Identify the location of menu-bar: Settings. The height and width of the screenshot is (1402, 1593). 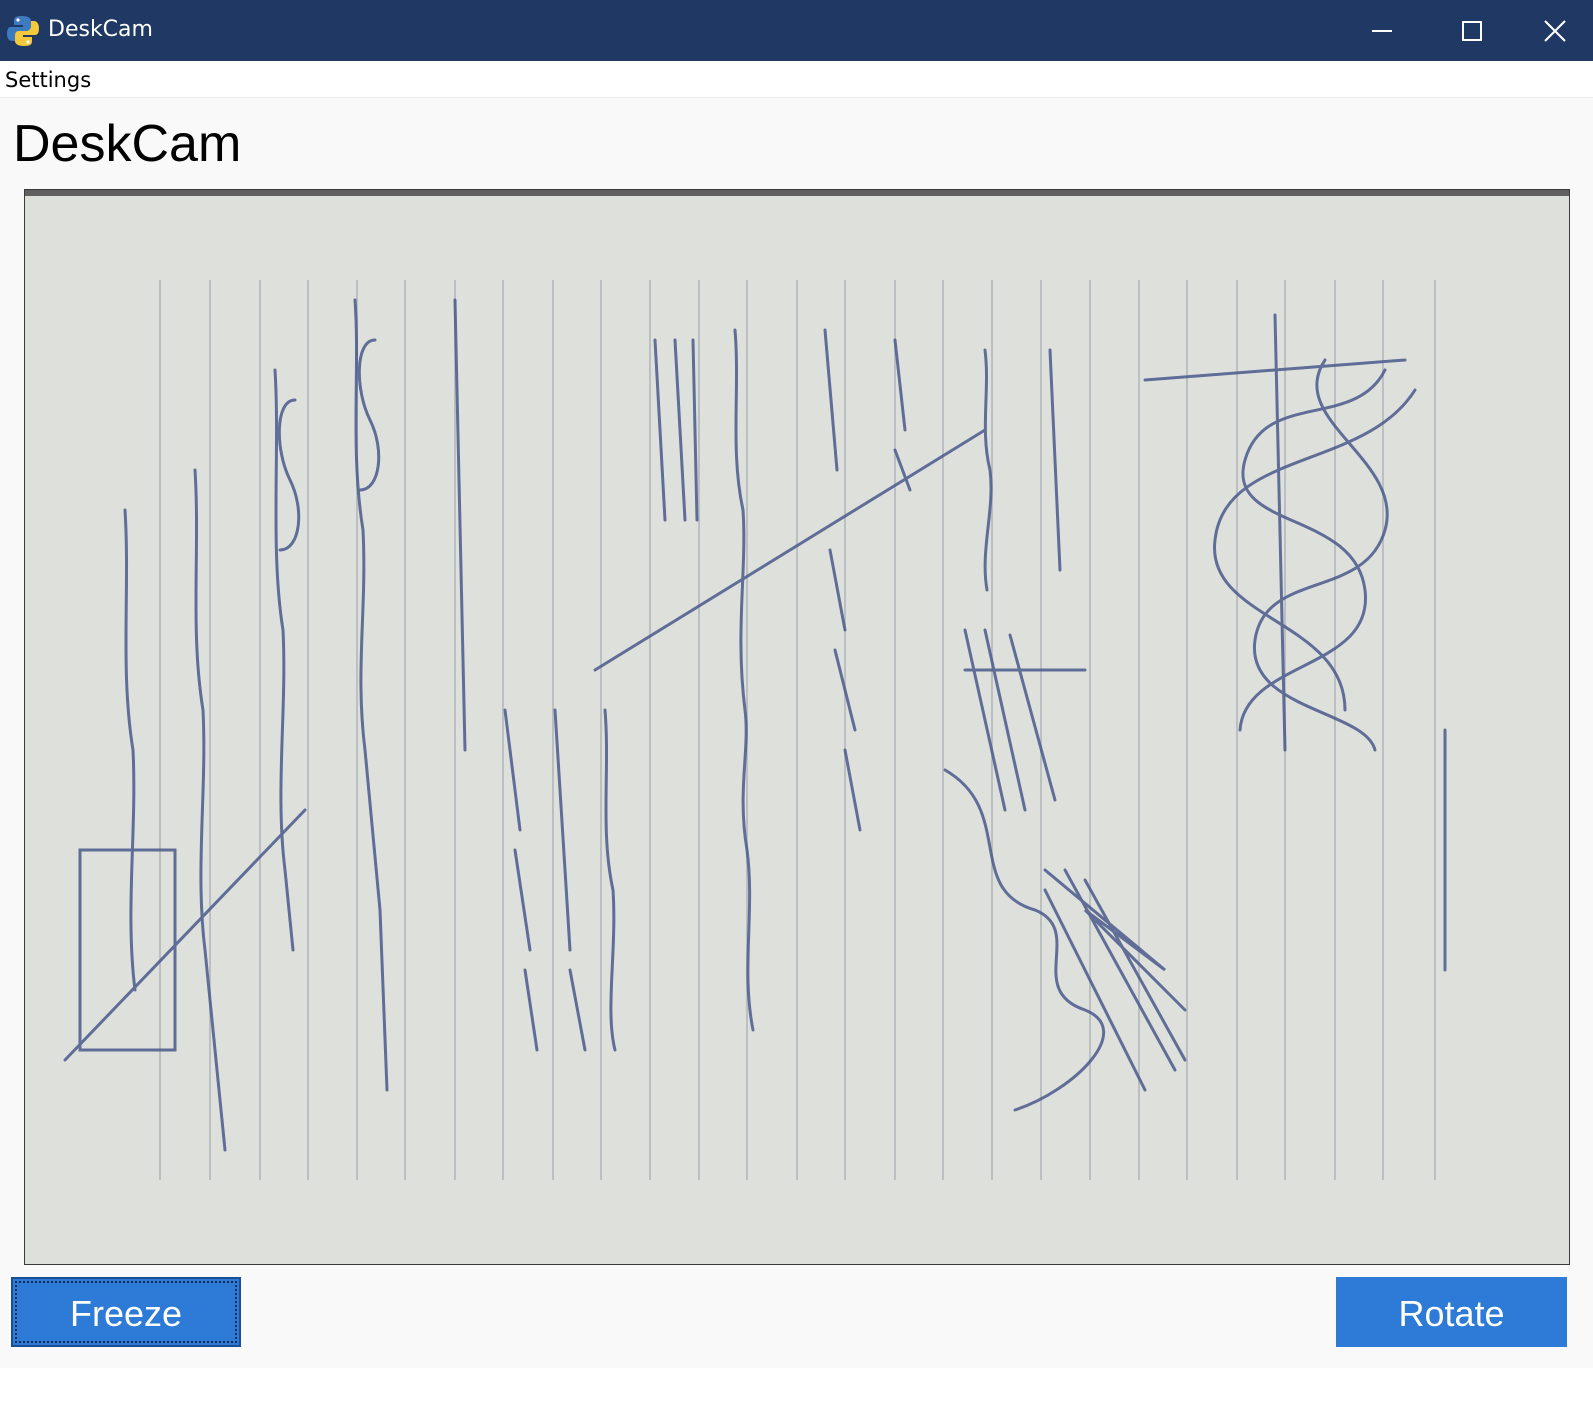
(796, 79).